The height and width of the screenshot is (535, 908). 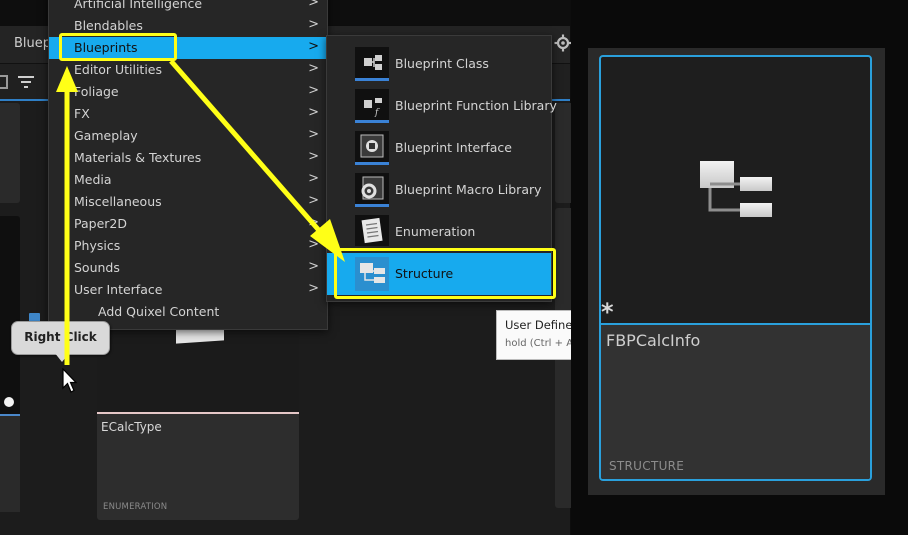 I want to click on submenu-item-enumeration: Enumeration, so click(x=439, y=232).